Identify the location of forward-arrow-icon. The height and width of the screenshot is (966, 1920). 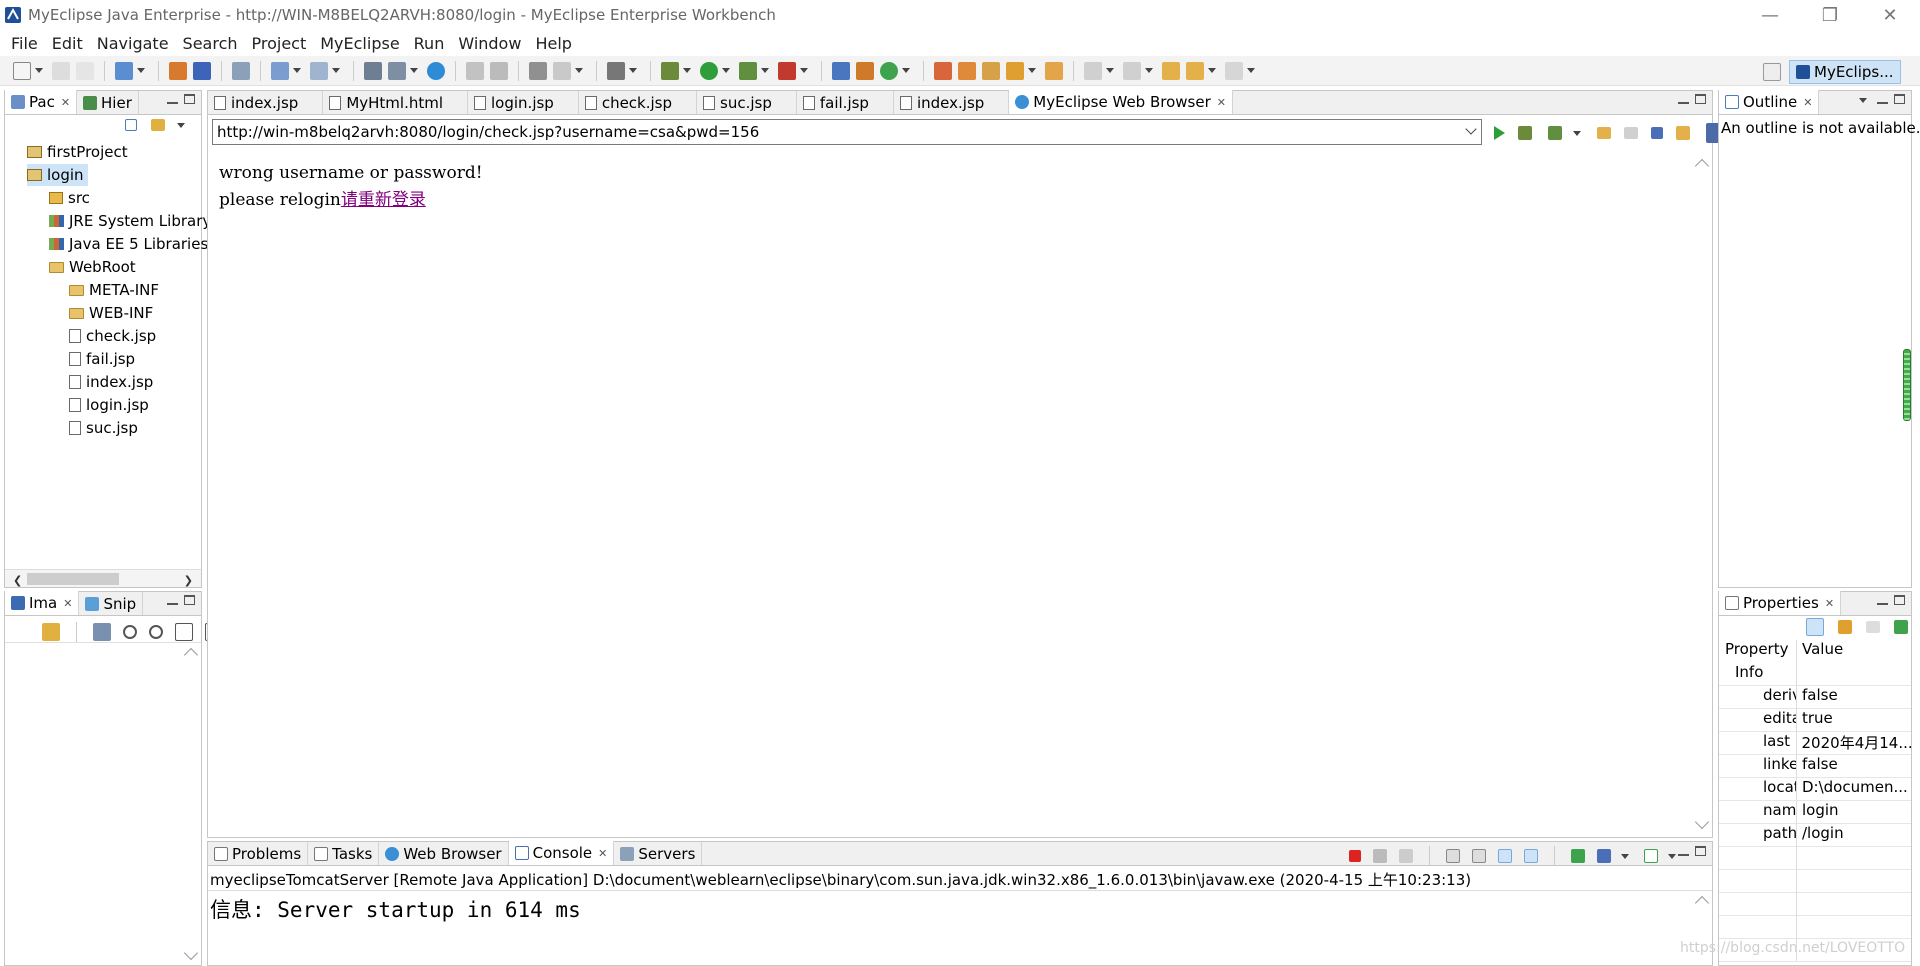
(1631, 133).